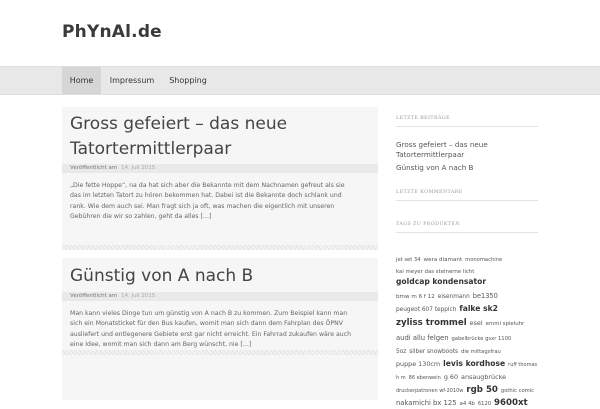 This screenshot has height=409, width=600. I want to click on nav-item-home: Home, so click(81, 80).